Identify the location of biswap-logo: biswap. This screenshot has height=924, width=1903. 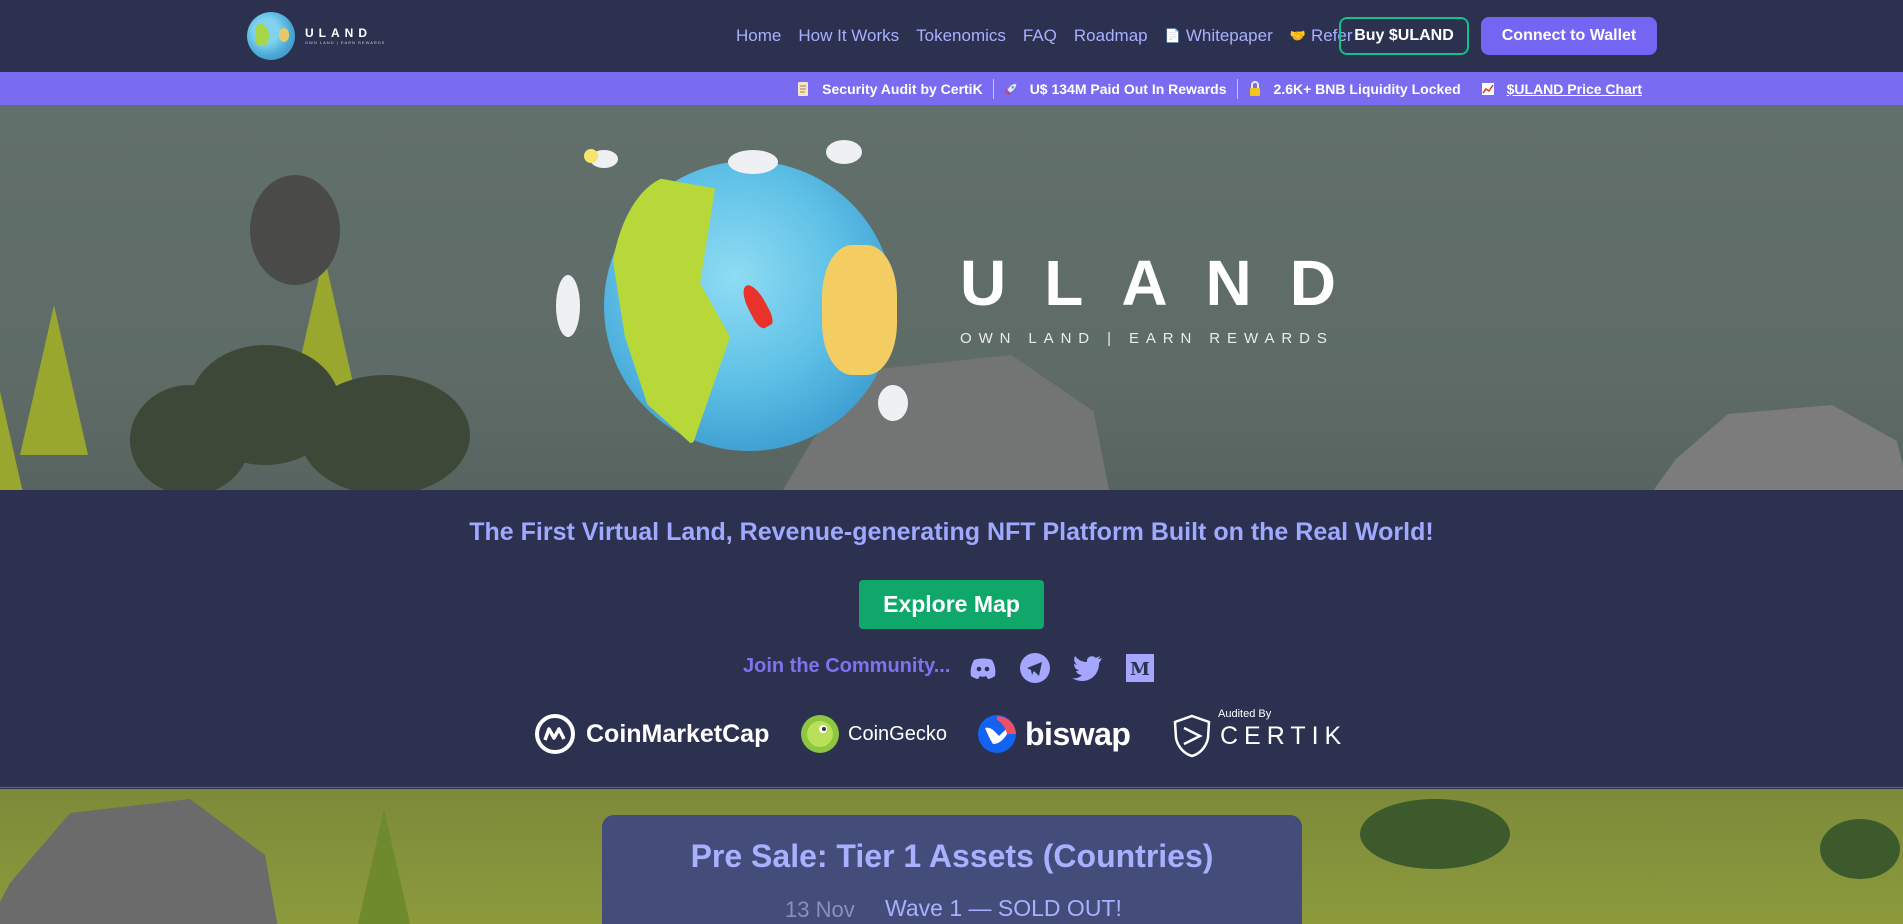
(1054, 734).